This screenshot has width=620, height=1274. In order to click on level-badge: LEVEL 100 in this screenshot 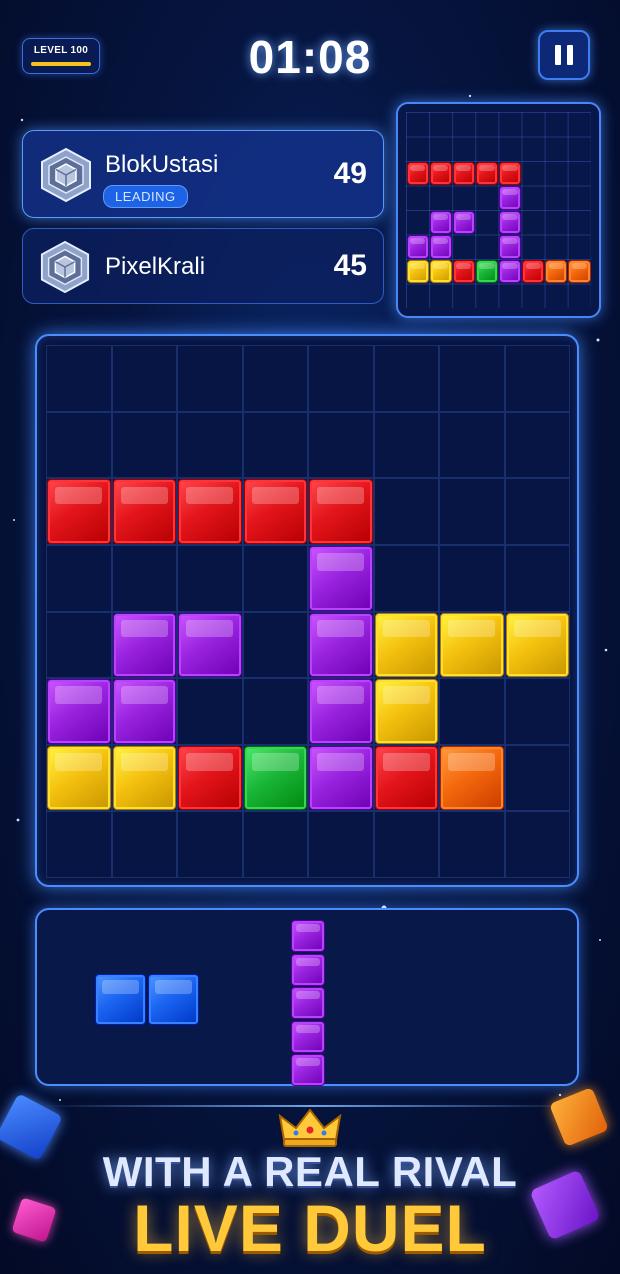, I will do `click(61, 56)`.